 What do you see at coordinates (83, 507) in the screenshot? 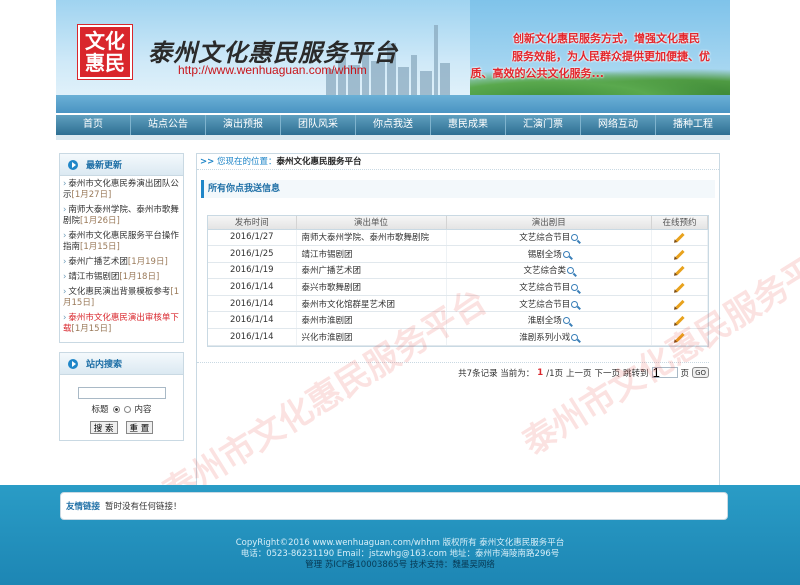
I see `friend-links-title: 友情链接` at bounding box center [83, 507].